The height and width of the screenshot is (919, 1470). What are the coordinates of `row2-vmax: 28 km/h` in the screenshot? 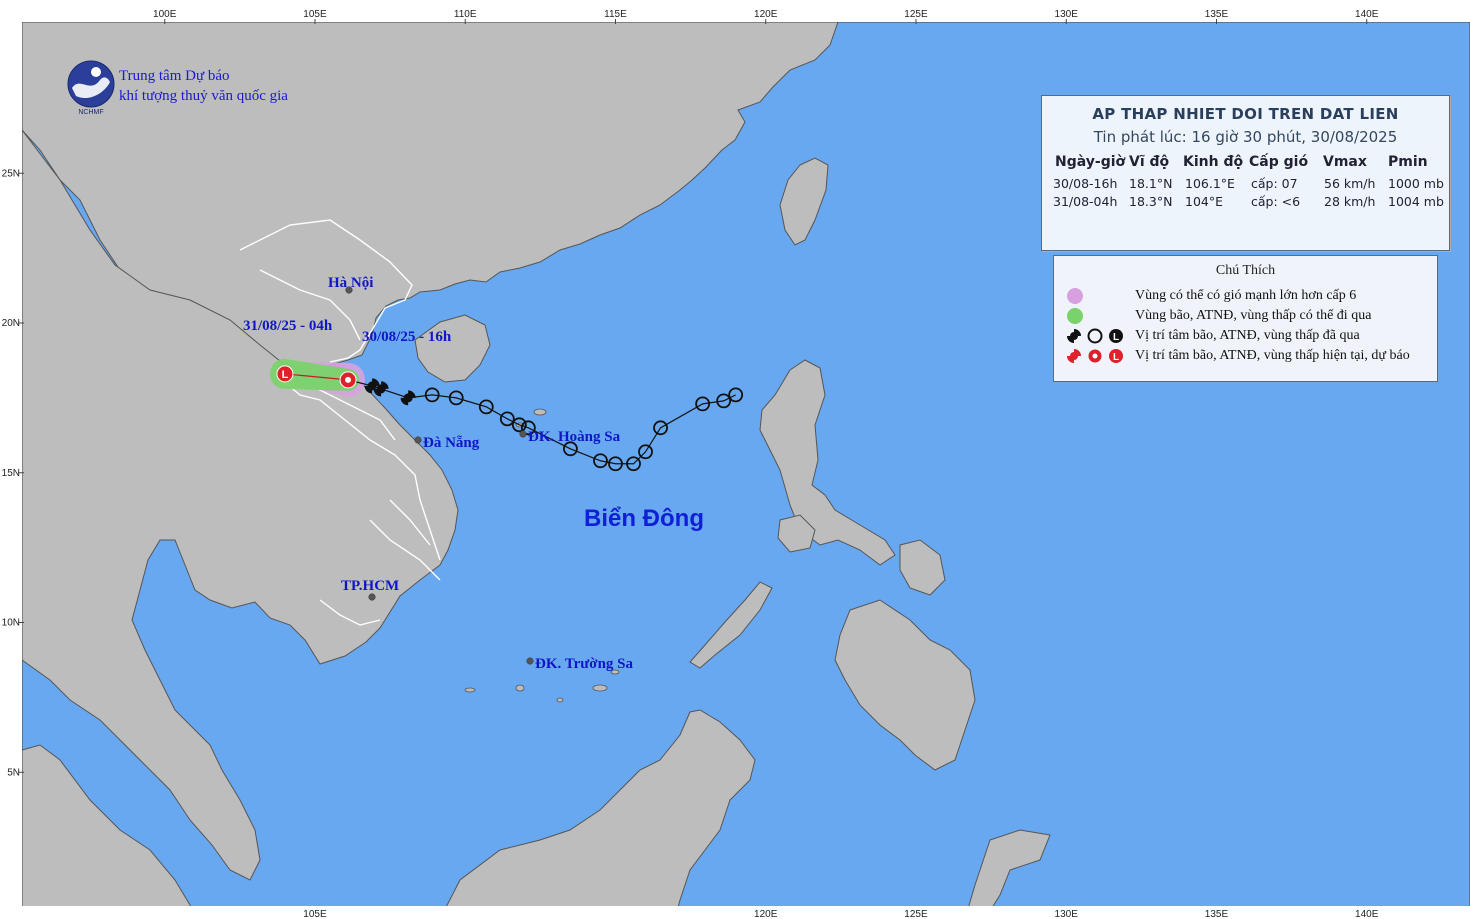 It's located at (1350, 201).